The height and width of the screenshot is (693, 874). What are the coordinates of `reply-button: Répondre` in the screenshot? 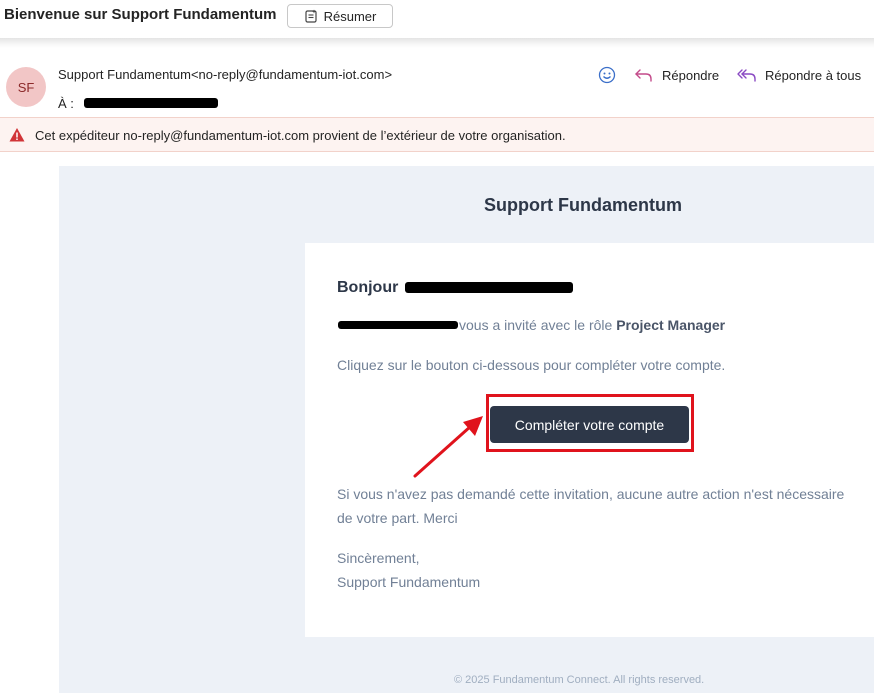 It's located at (676, 75).